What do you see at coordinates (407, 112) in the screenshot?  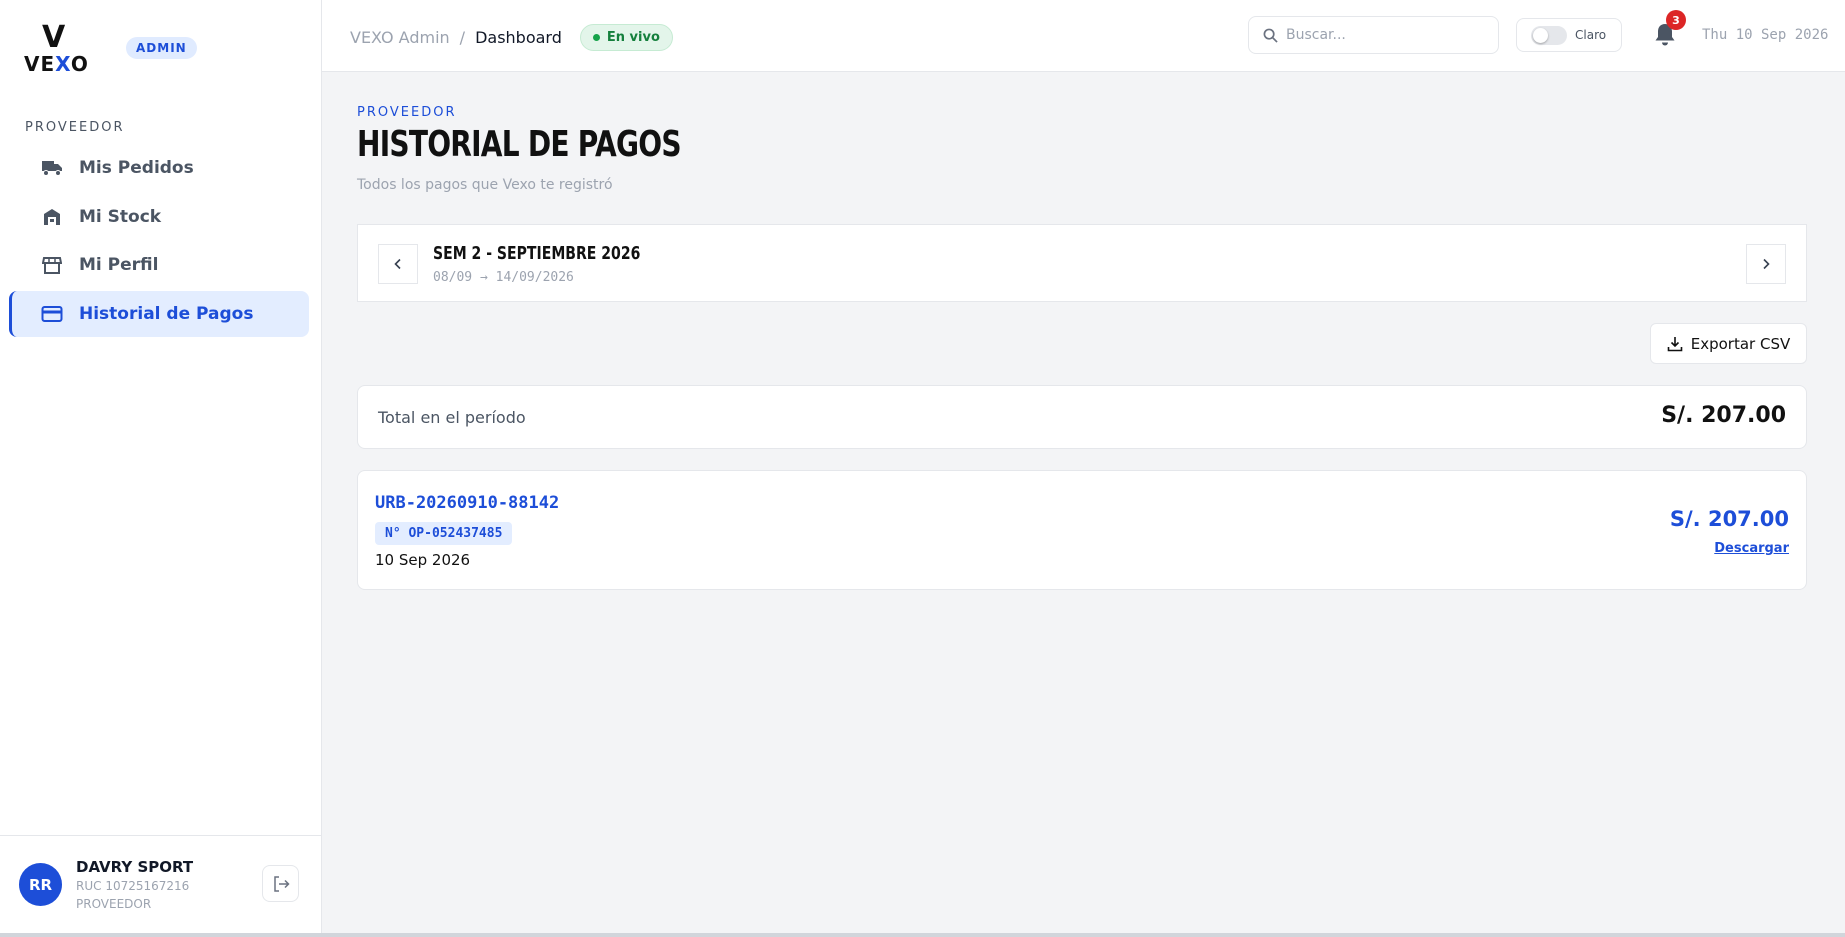 I see `page-eyebrow: PROVEEDOR` at bounding box center [407, 112].